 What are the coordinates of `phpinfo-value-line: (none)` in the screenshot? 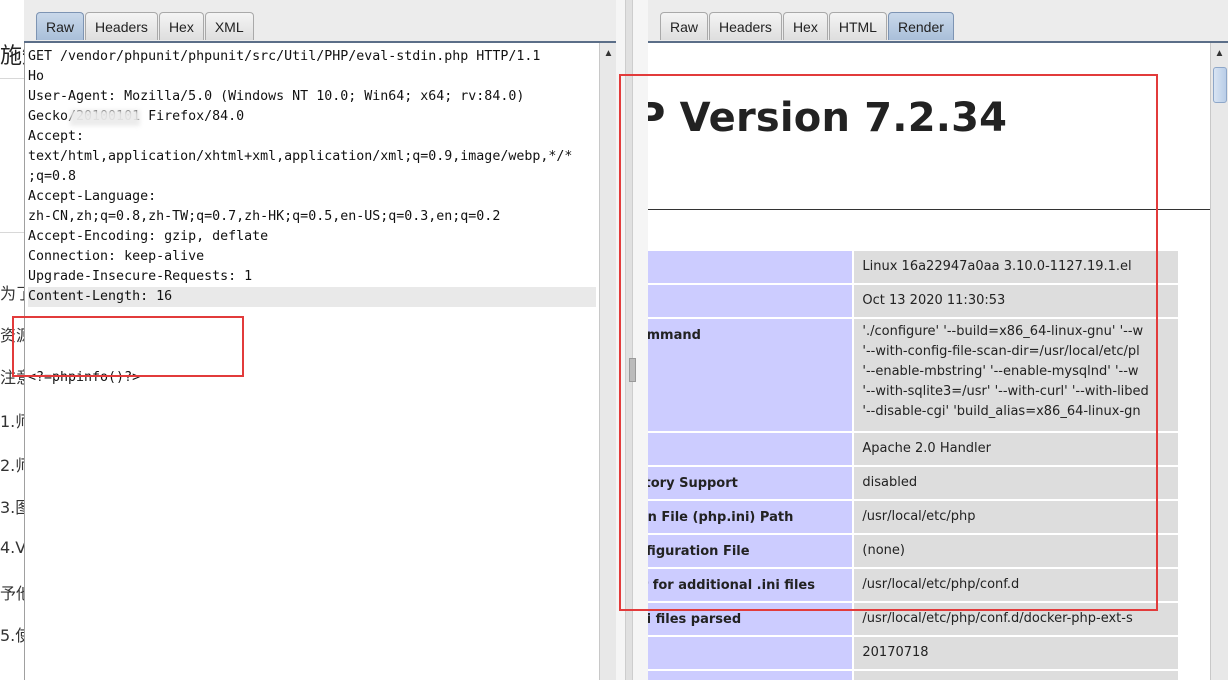 It's located at (883, 550).